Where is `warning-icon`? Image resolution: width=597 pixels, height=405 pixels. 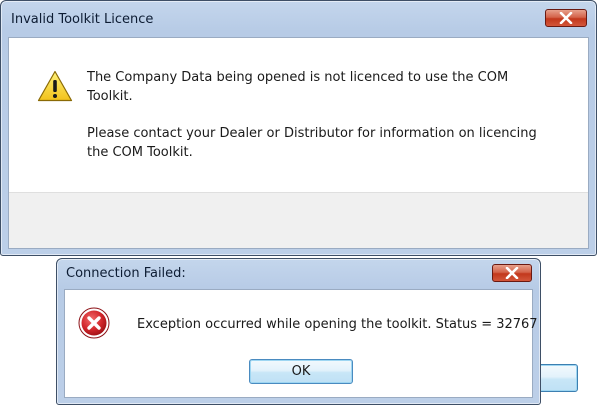 warning-icon is located at coordinates (55, 86).